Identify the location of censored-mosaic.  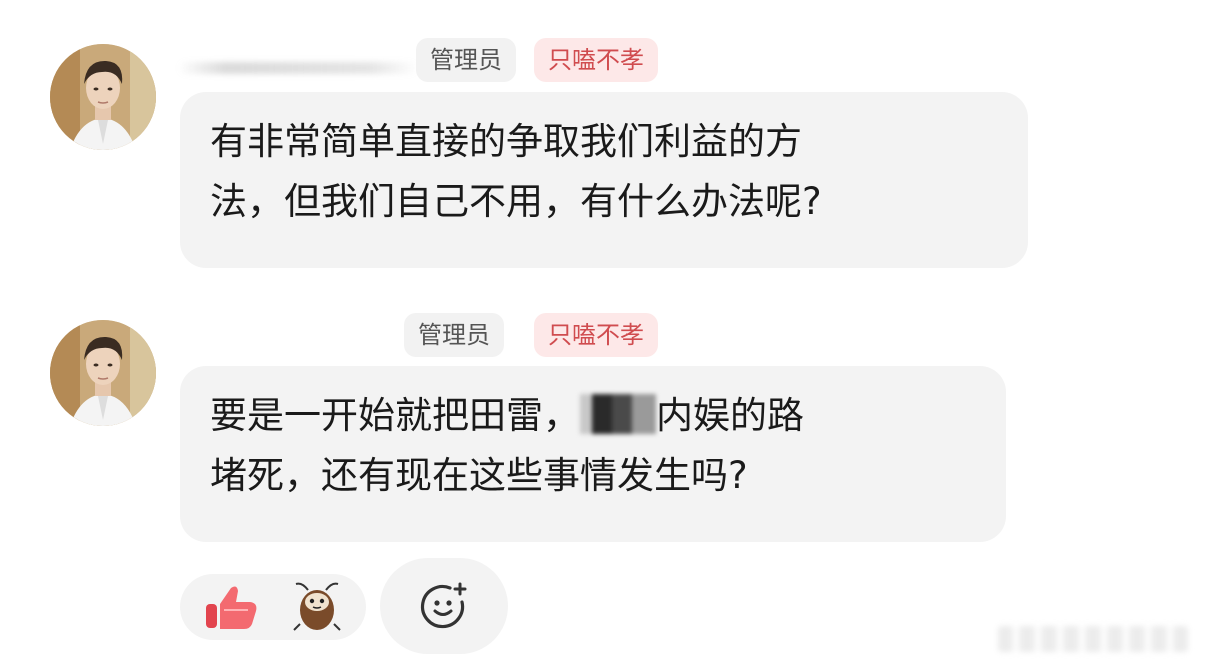
(618, 414).